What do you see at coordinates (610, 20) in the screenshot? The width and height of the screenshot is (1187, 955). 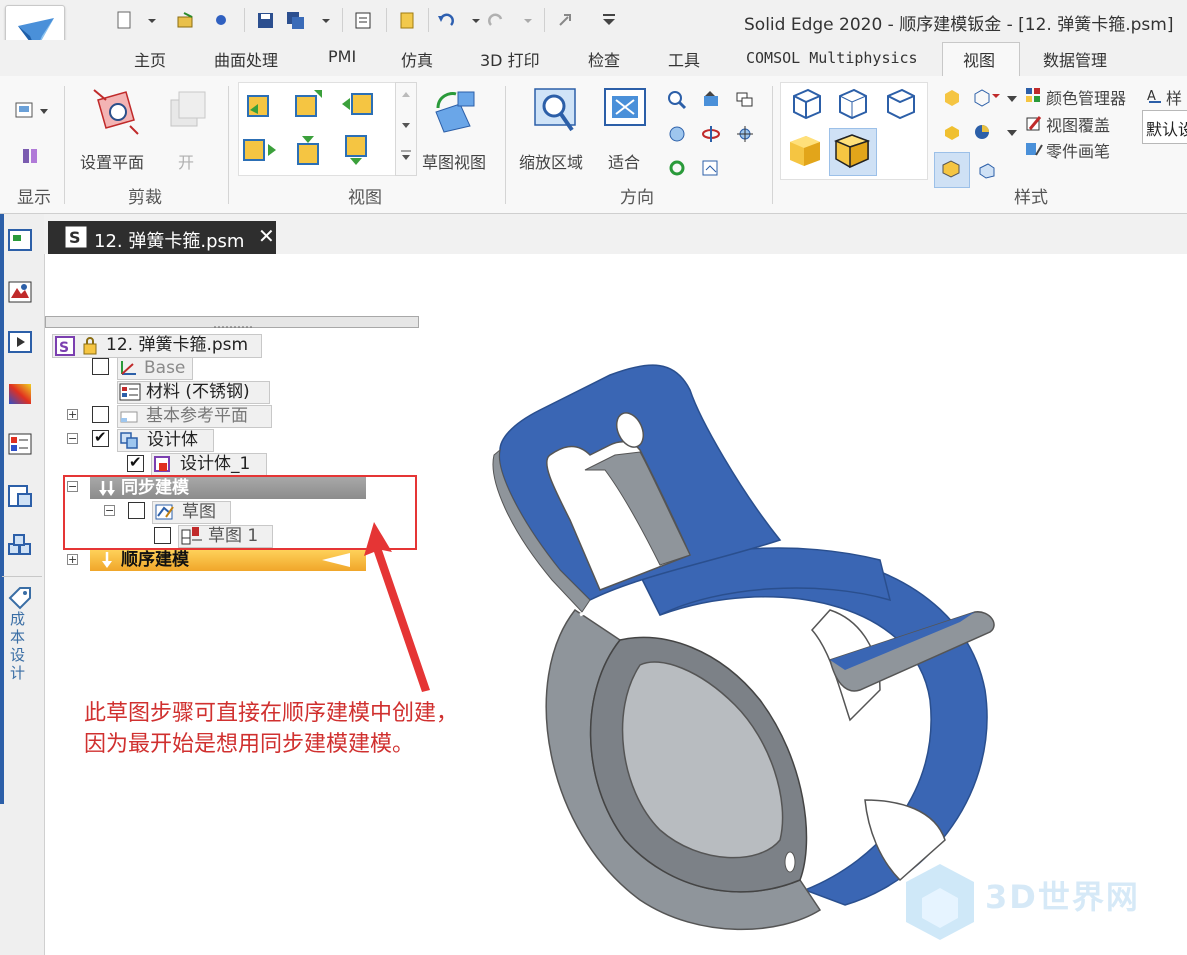 I see `customize-toolbar-icon` at bounding box center [610, 20].